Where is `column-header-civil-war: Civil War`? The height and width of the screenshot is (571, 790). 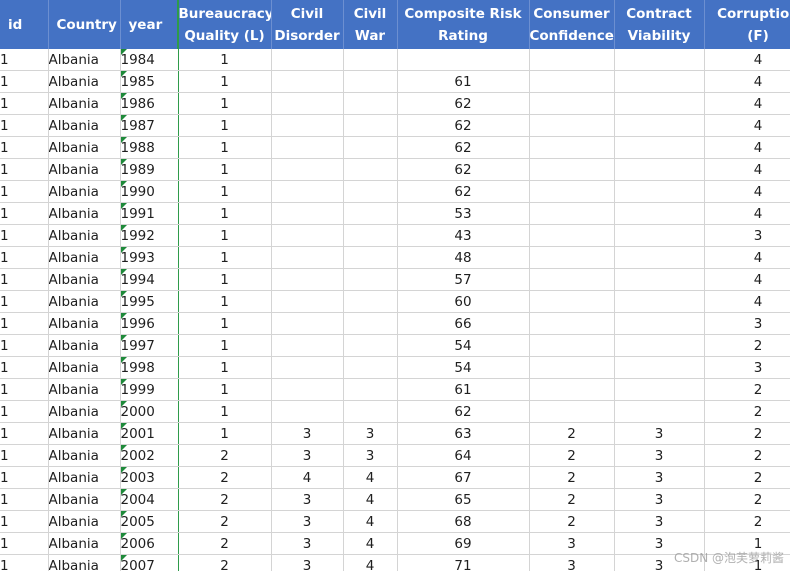
column-header-civil-war: Civil War is located at coordinates (370, 24).